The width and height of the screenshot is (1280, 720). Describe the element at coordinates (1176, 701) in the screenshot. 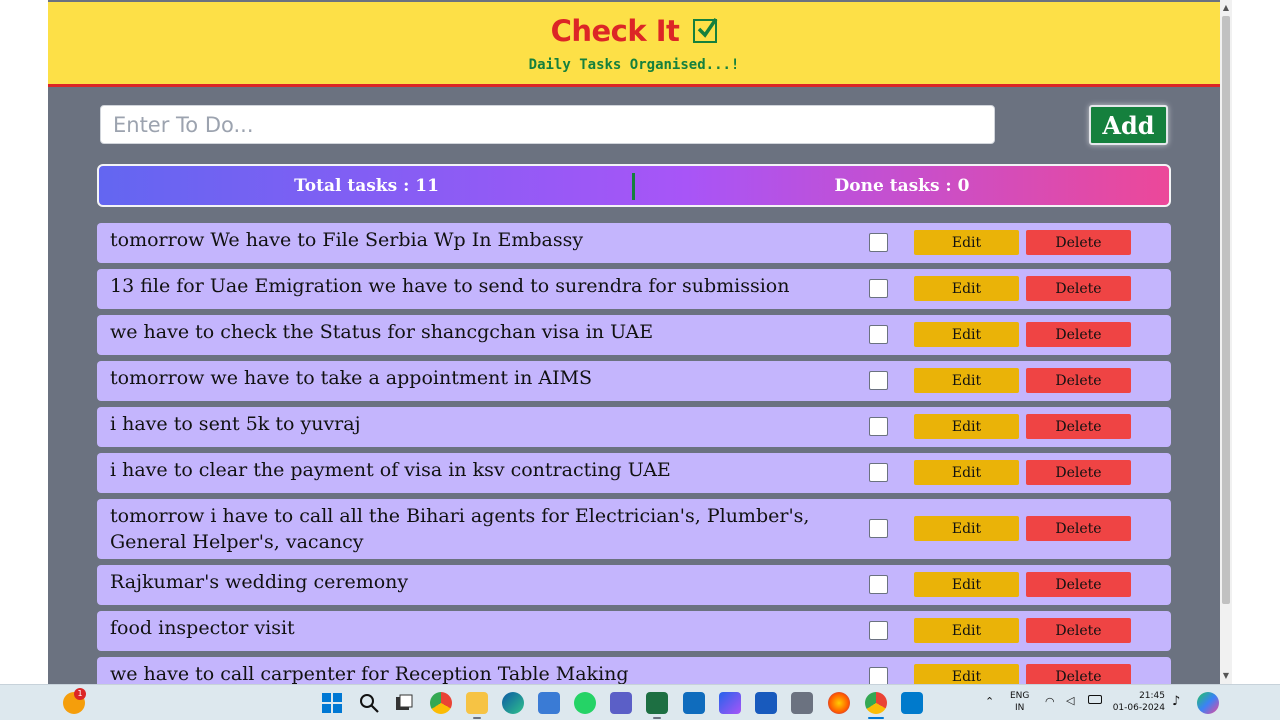

I see `notifications-bell-icon: ♪` at that location.